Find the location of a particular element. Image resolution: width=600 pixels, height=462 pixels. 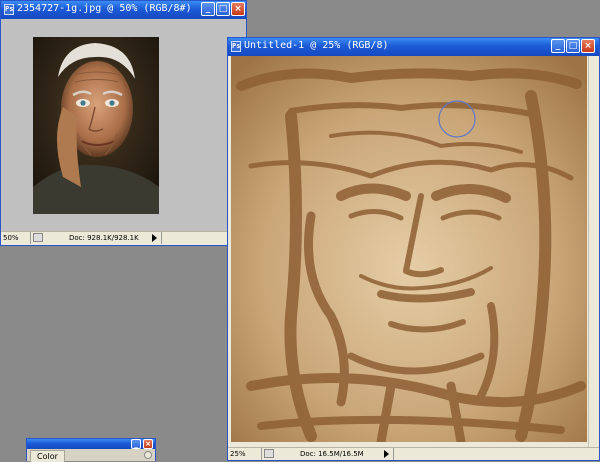

photo-window-title: 2354727-1g.jpg @ 50% (RGB/8#) is located at coordinates (104, 8).